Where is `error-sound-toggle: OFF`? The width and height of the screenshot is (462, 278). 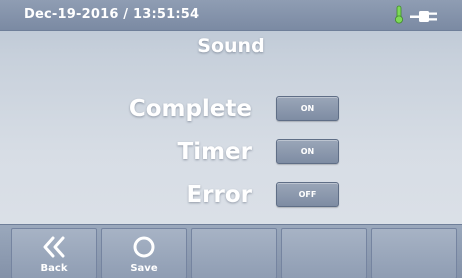 error-sound-toggle: OFF is located at coordinates (307, 194).